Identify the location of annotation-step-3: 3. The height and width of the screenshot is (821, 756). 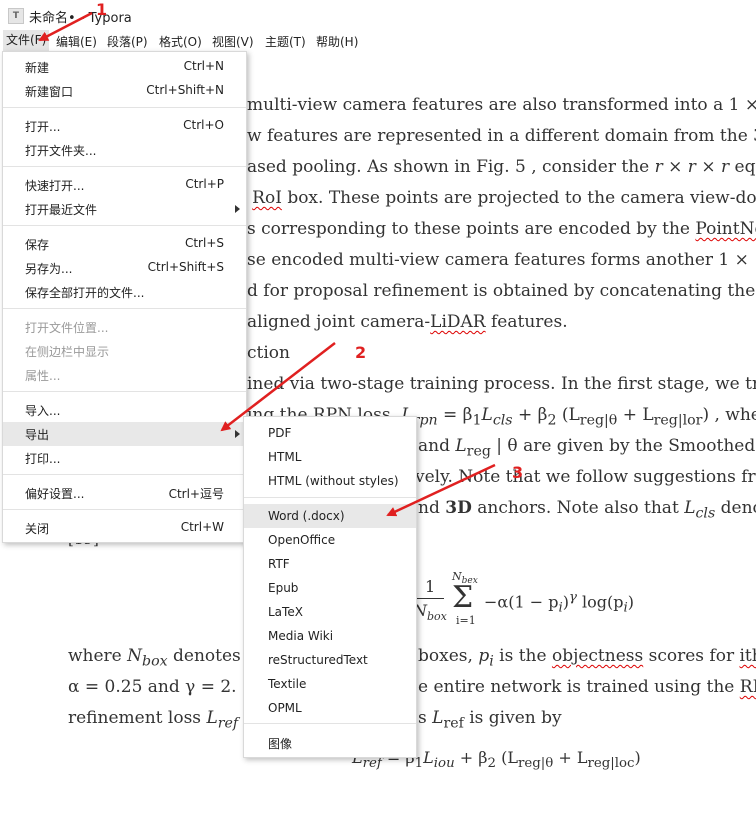
(518, 472).